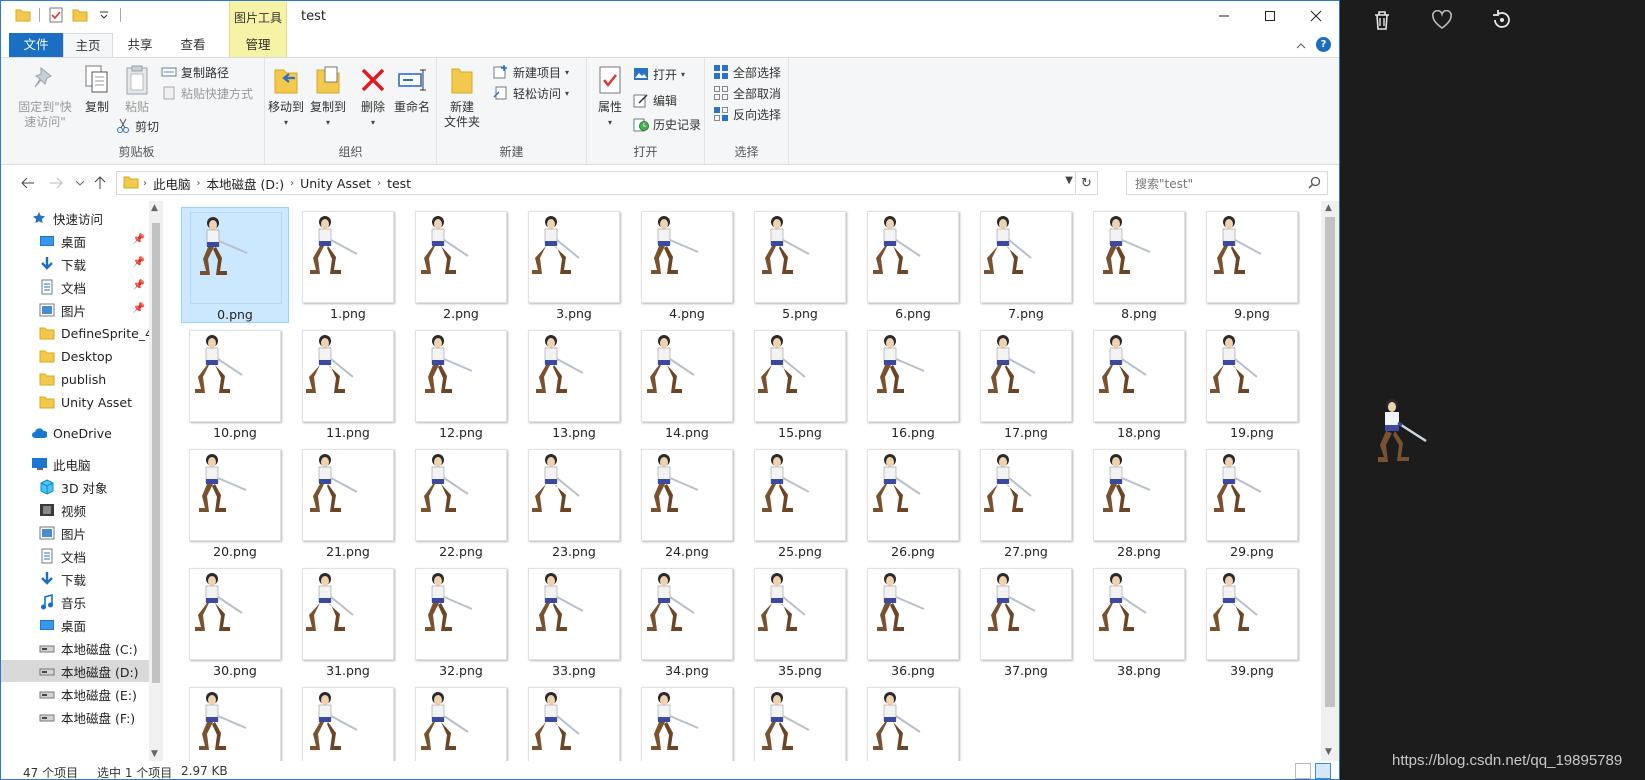  Describe the element at coordinates (747, 93) in the screenshot. I see `select-none-button: 全部取消` at that location.